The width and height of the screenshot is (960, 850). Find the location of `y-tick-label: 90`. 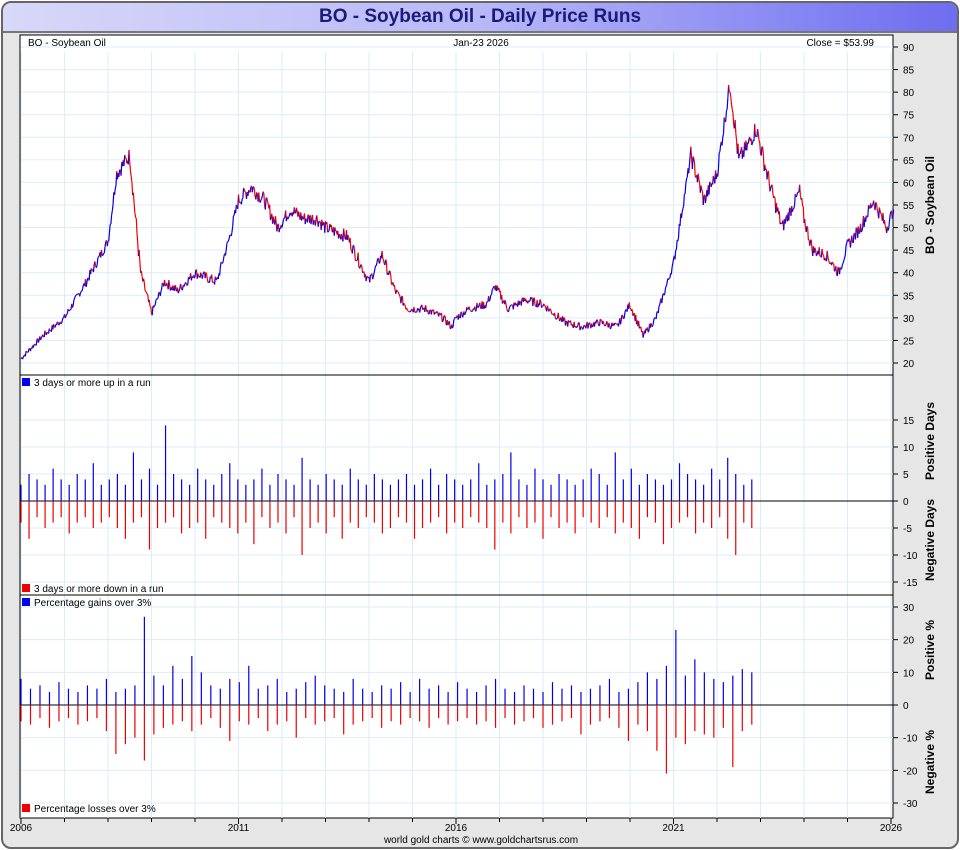

y-tick-label: 90 is located at coordinates (909, 48).